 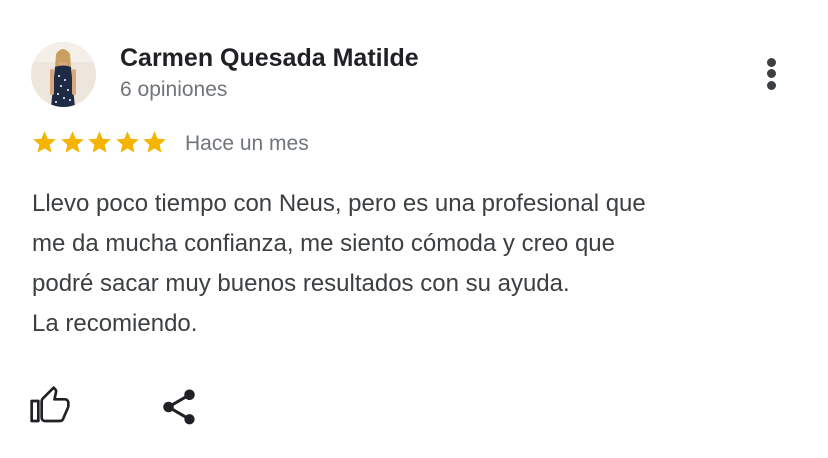 I want to click on more-options-button, so click(x=772, y=74).